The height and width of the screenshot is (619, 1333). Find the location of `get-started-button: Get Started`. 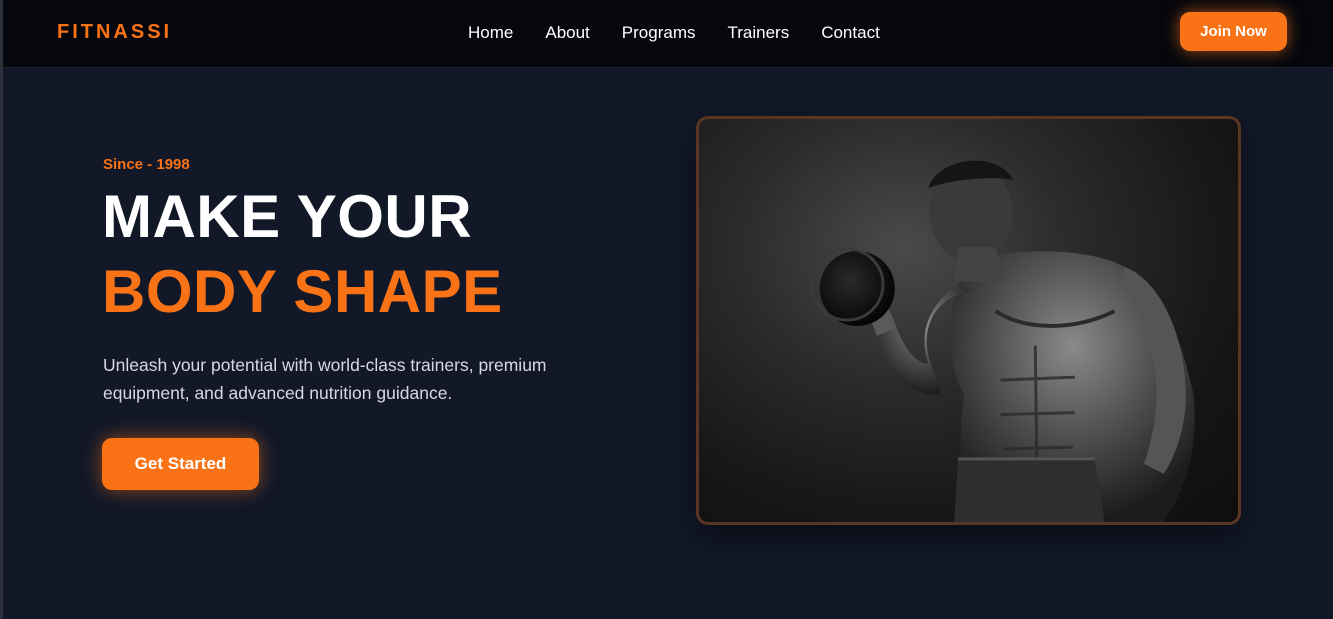

get-started-button: Get Started is located at coordinates (180, 464).